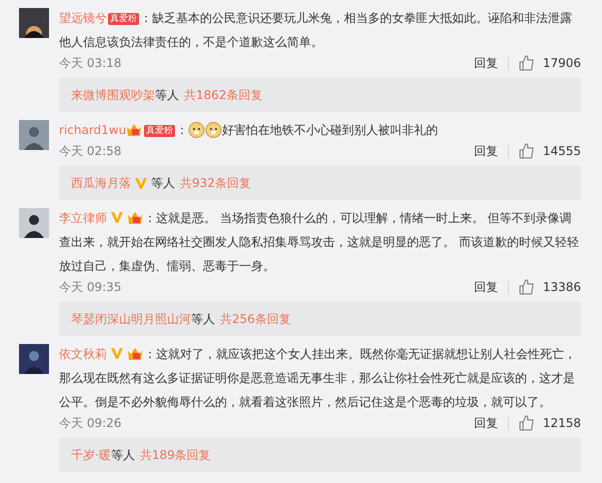 The width and height of the screenshot is (602, 483). I want to click on replies-panel: 来微博围观吵架等人 共1862条回复, so click(320, 95).